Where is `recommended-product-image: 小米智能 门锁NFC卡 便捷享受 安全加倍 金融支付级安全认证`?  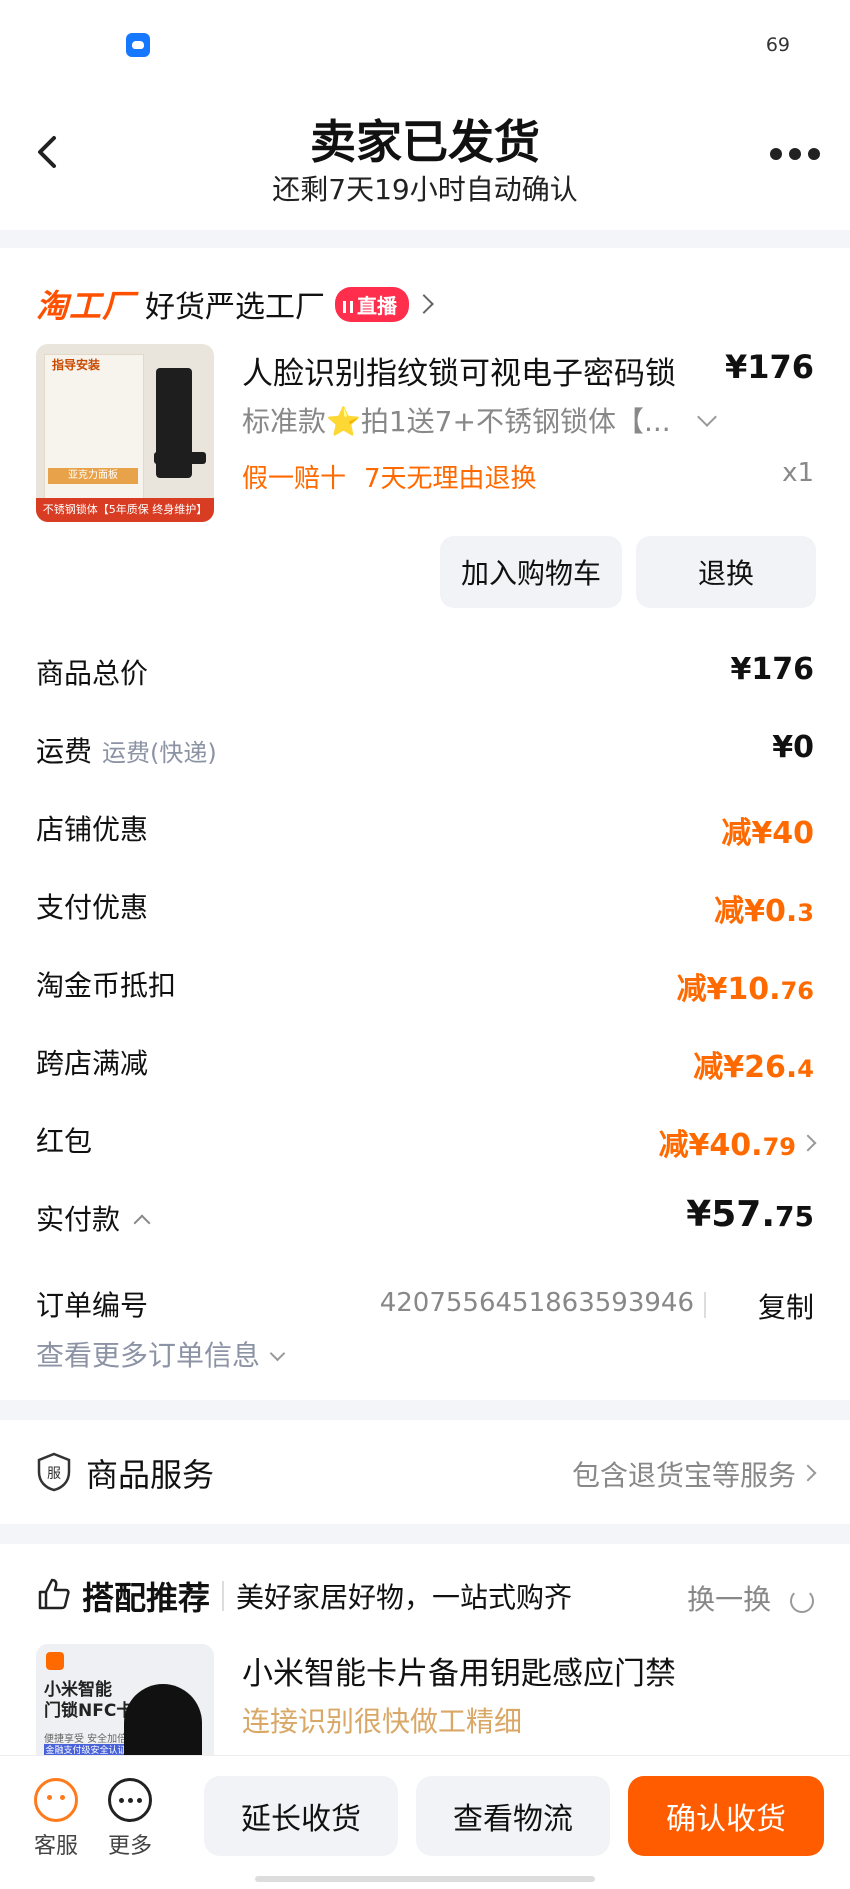
recommended-product-image: 小米智能 门锁NFC卡 便捷享受 安全加倍 金融支付级安全认证 is located at coordinates (125, 1699).